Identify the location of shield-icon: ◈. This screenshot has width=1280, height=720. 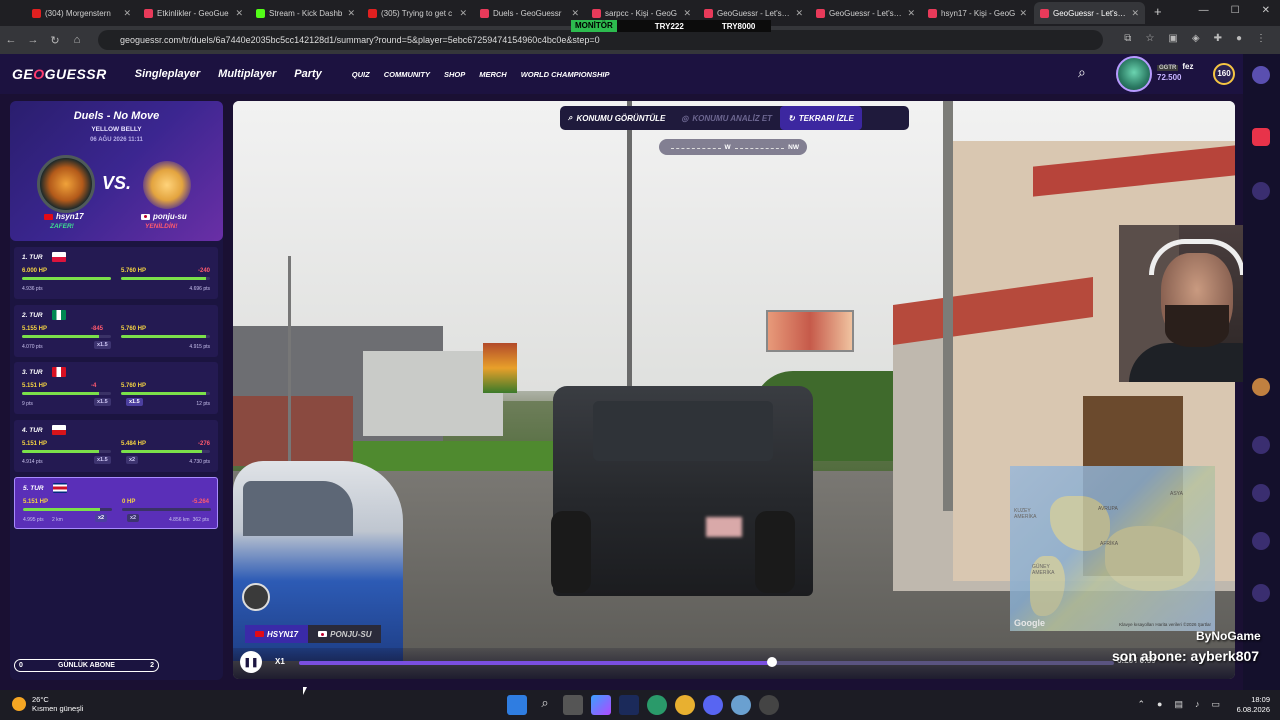
(1196, 38).